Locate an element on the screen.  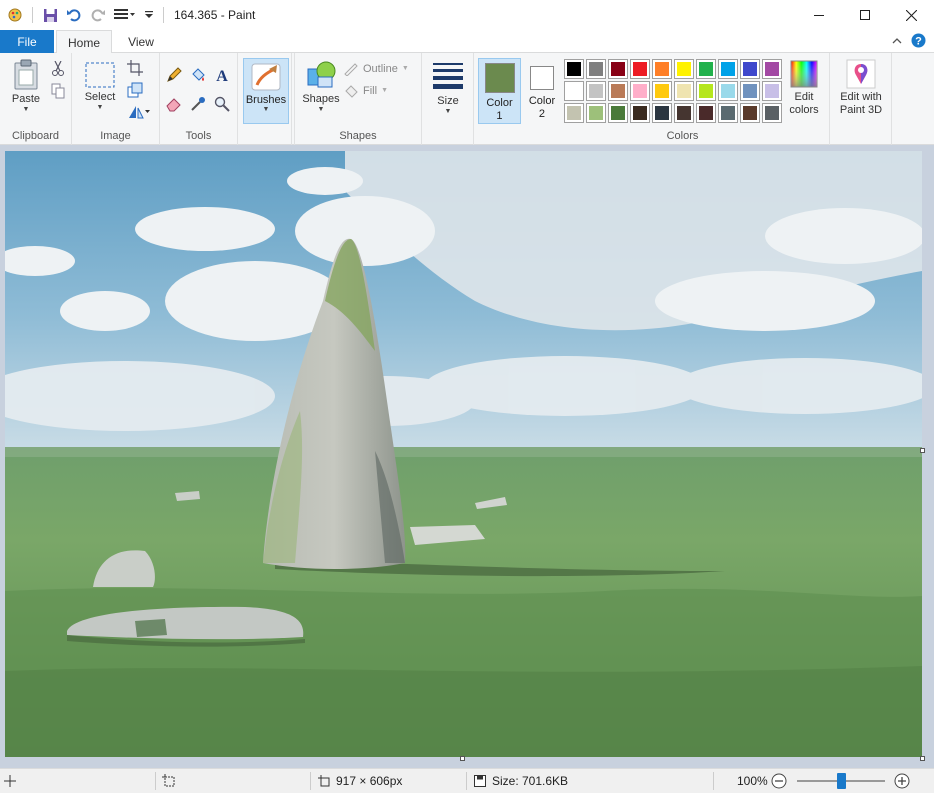
svg-text: A is located at coordinates (222, 75).